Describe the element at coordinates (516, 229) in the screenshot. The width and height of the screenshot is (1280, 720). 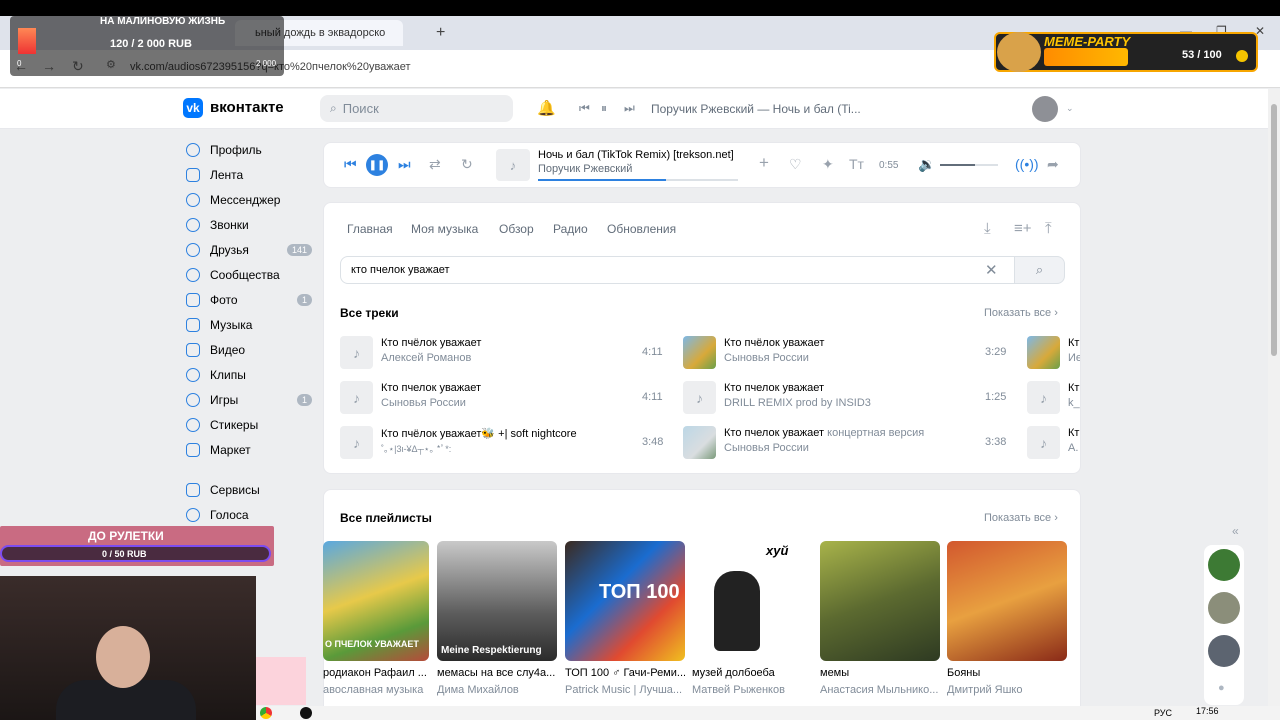
I see `tab-browse: Обзор` at that location.